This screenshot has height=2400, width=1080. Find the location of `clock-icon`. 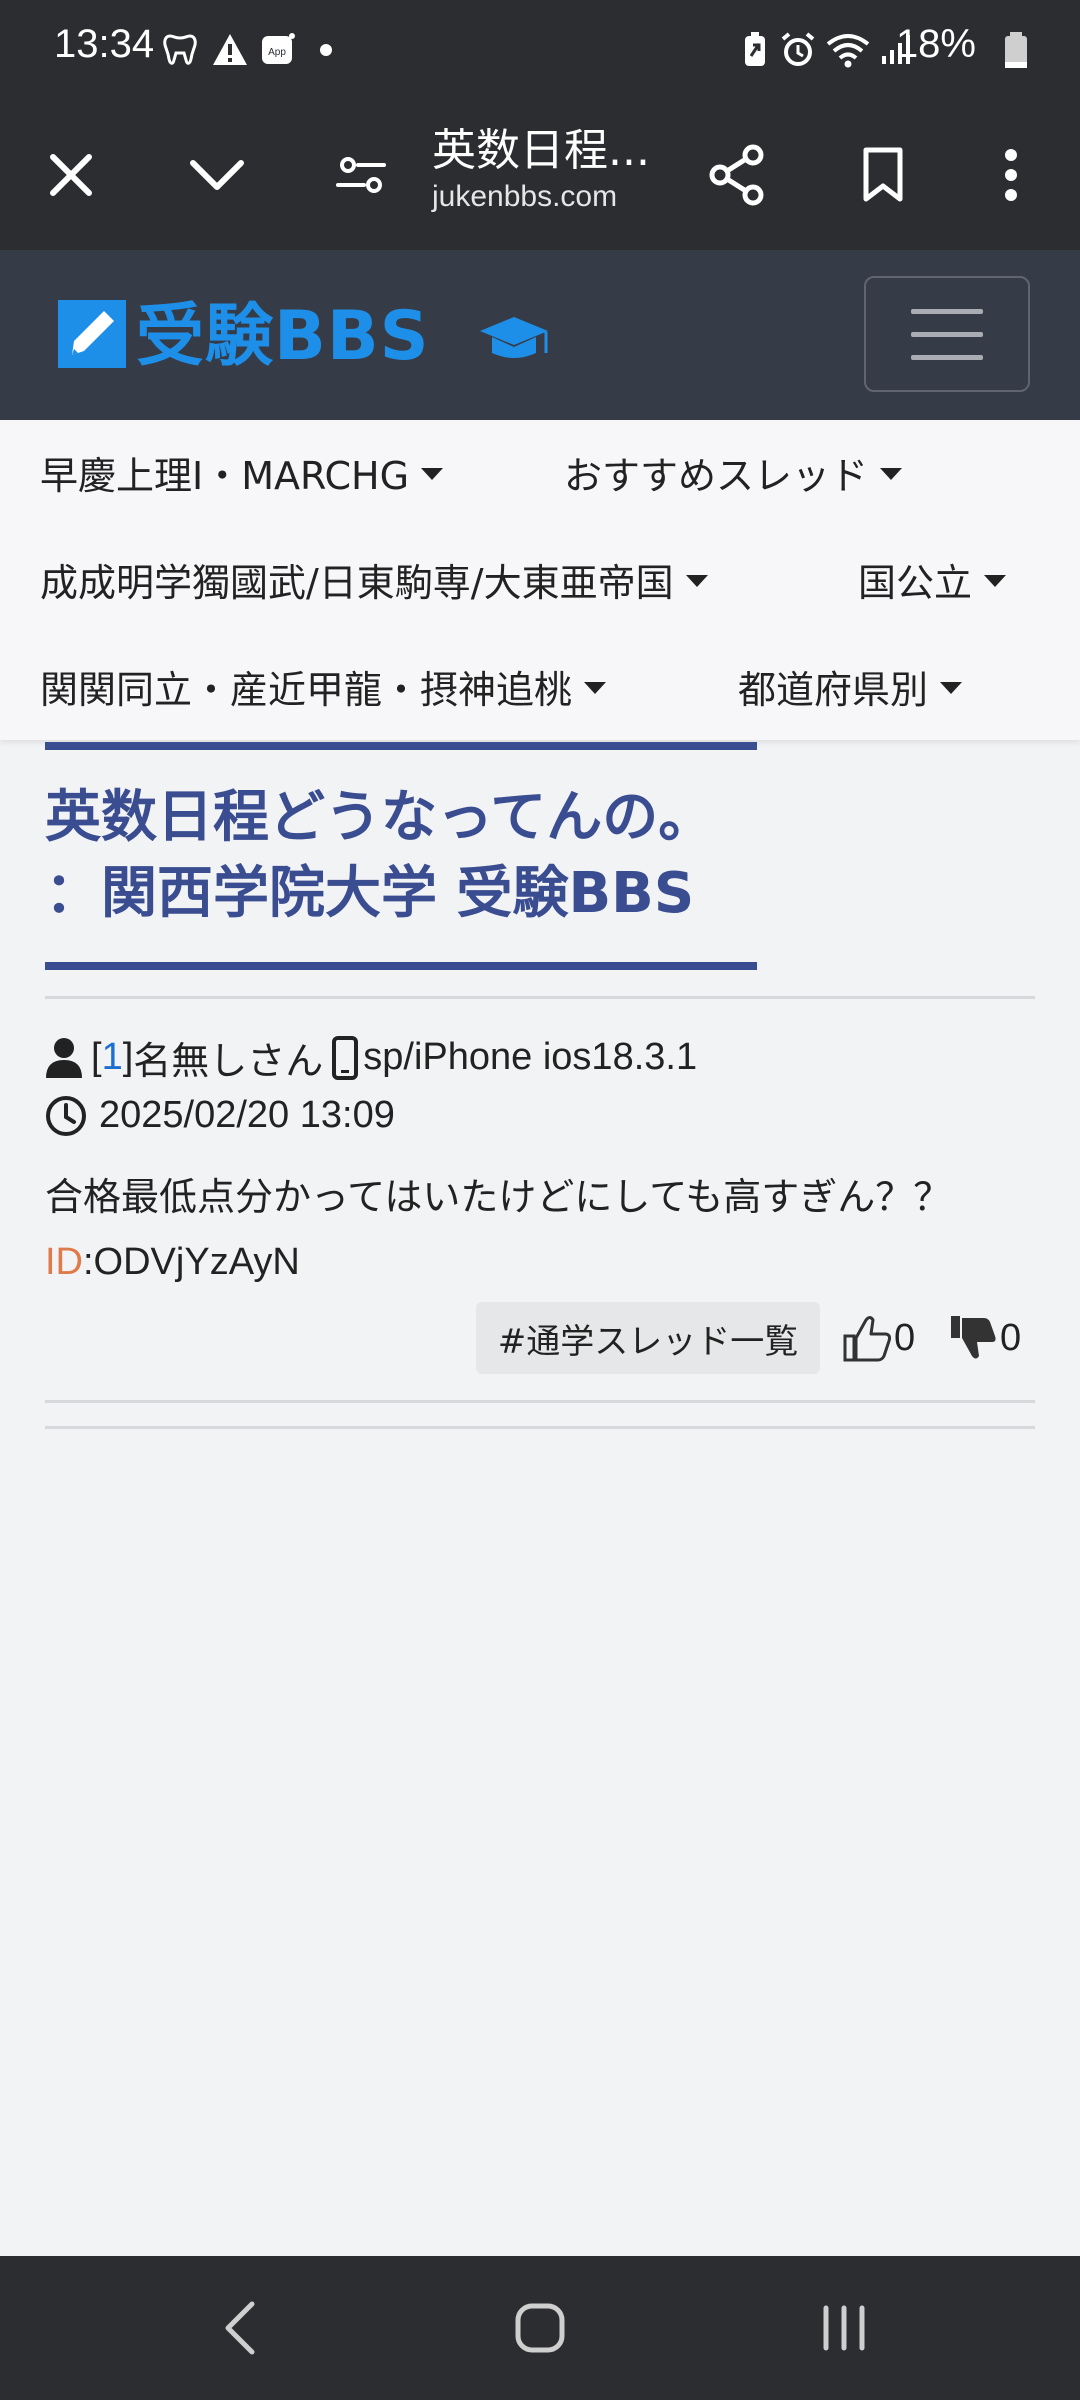

clock-icon is located at coordinates (66, 1115).